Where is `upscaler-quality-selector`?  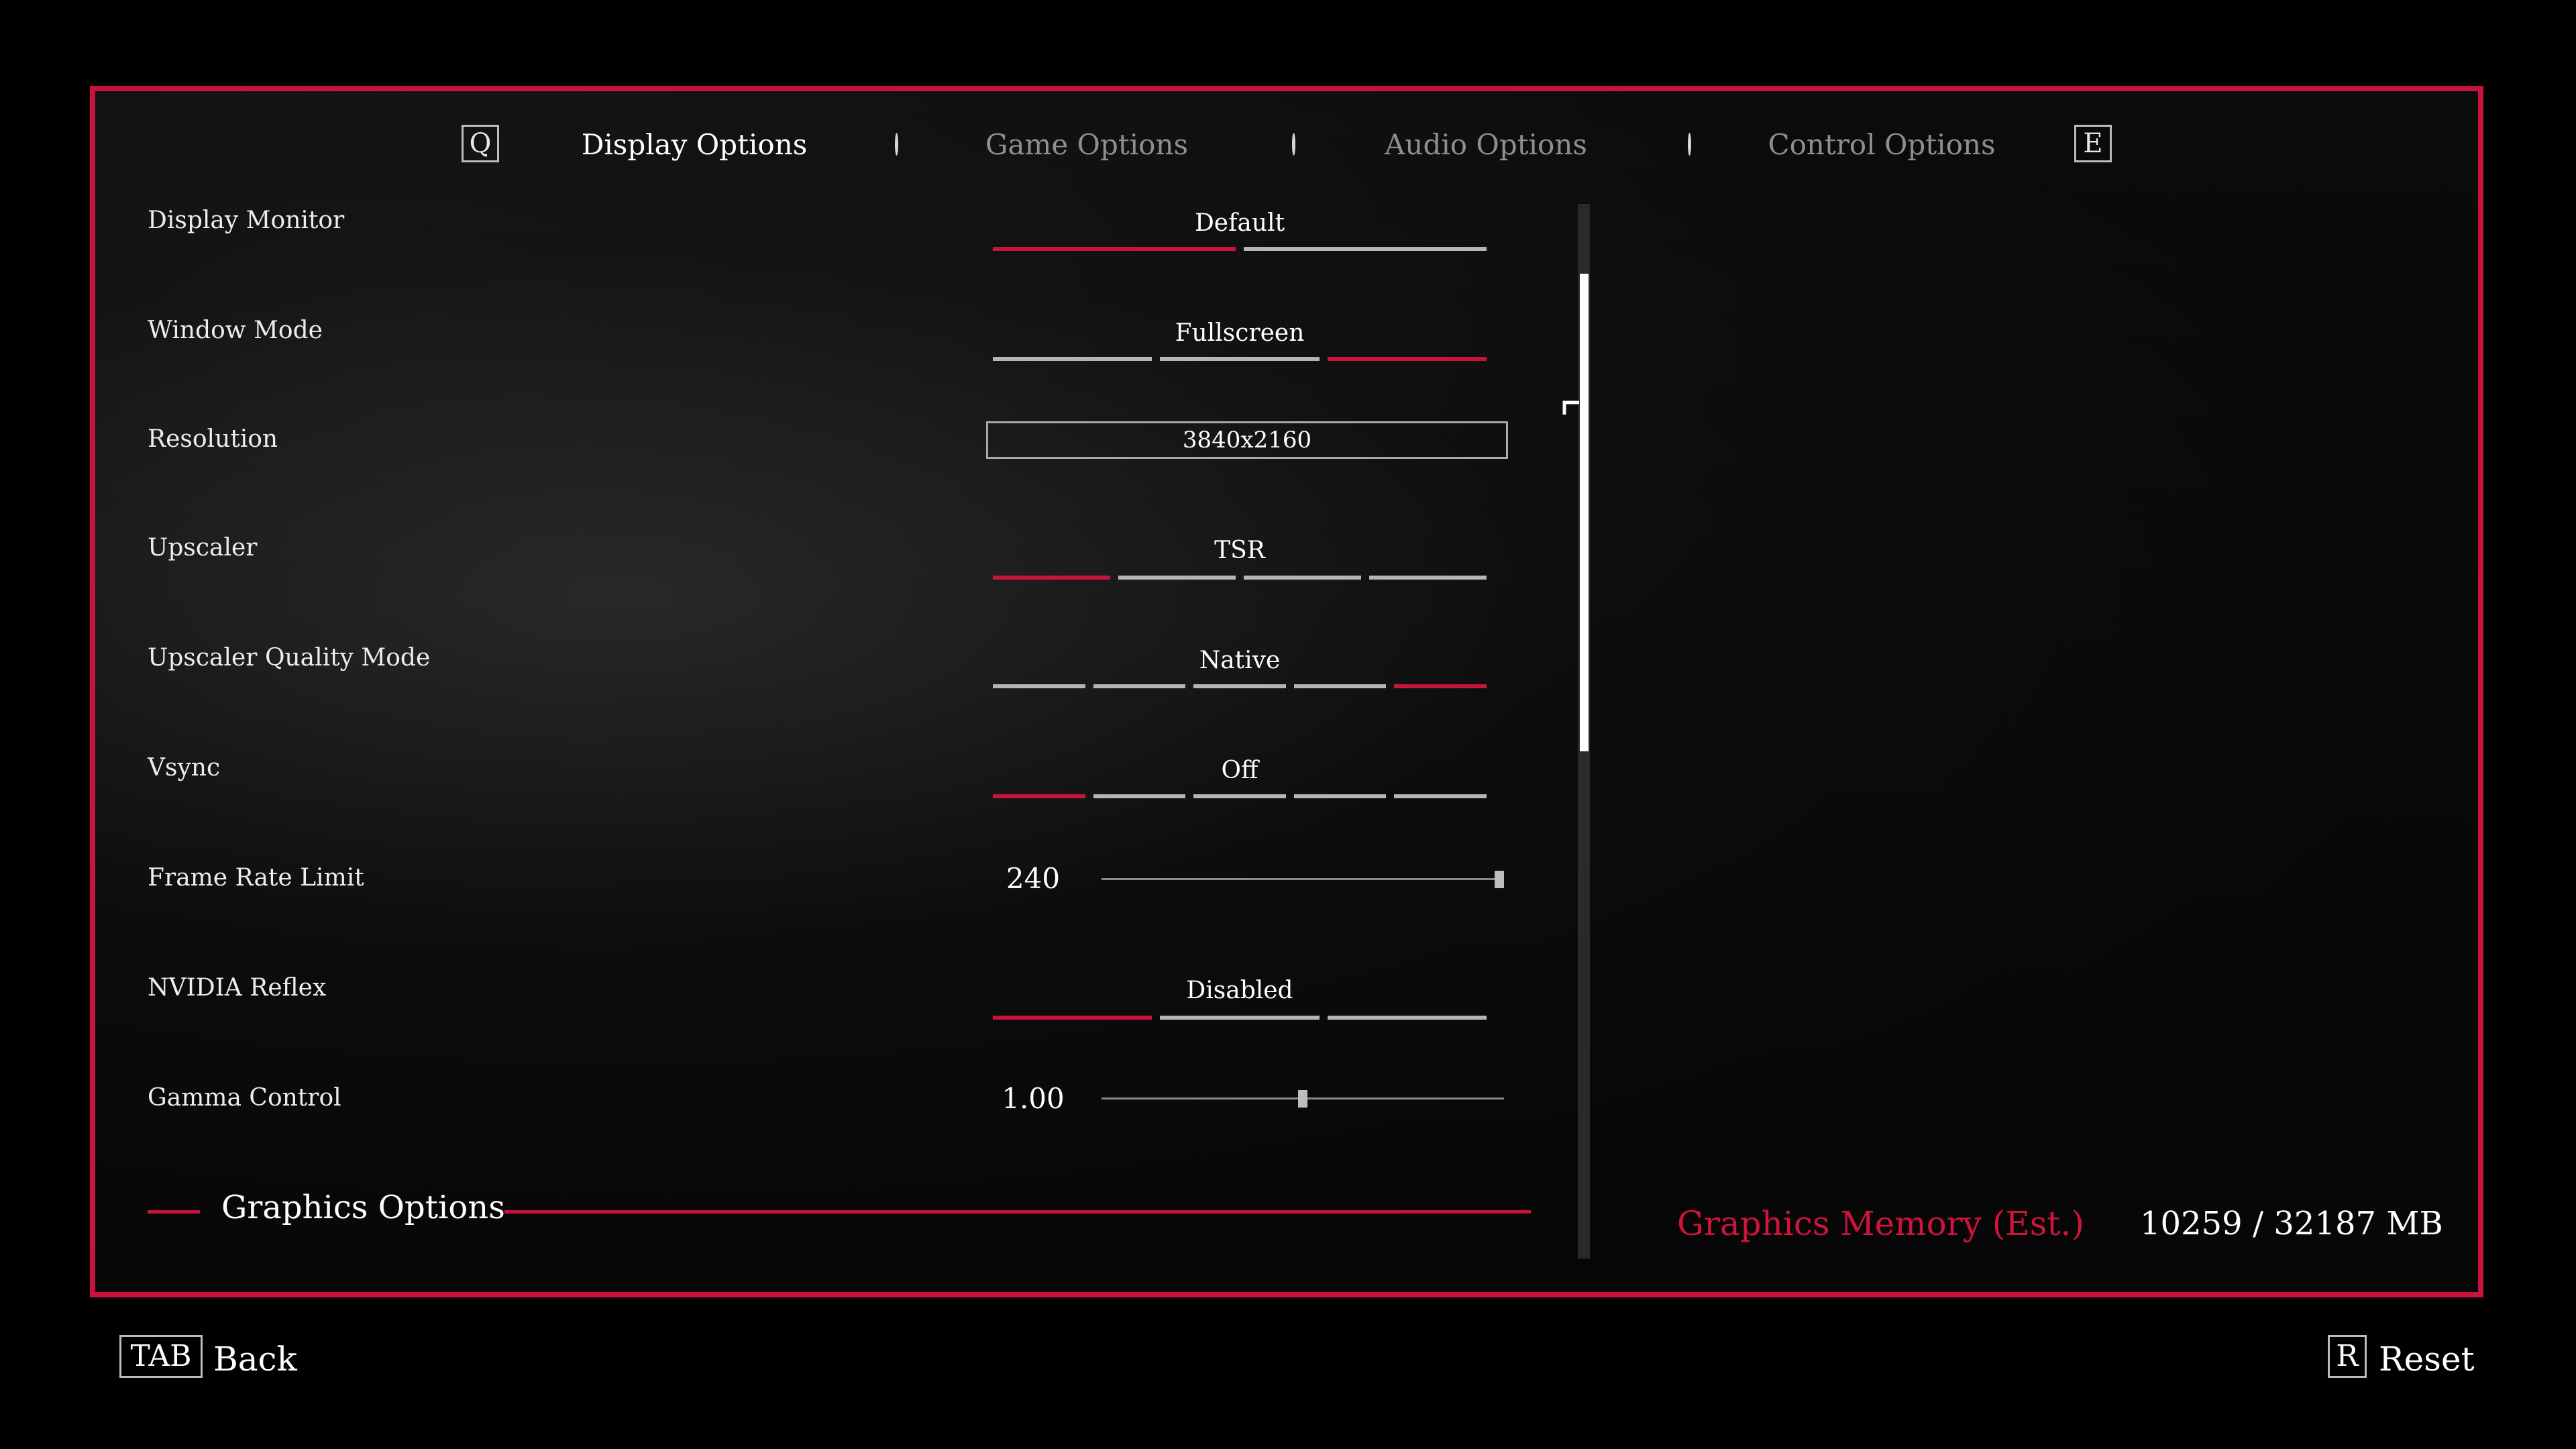 upscaler-quality-selector is located at coordinates (1240, 686).